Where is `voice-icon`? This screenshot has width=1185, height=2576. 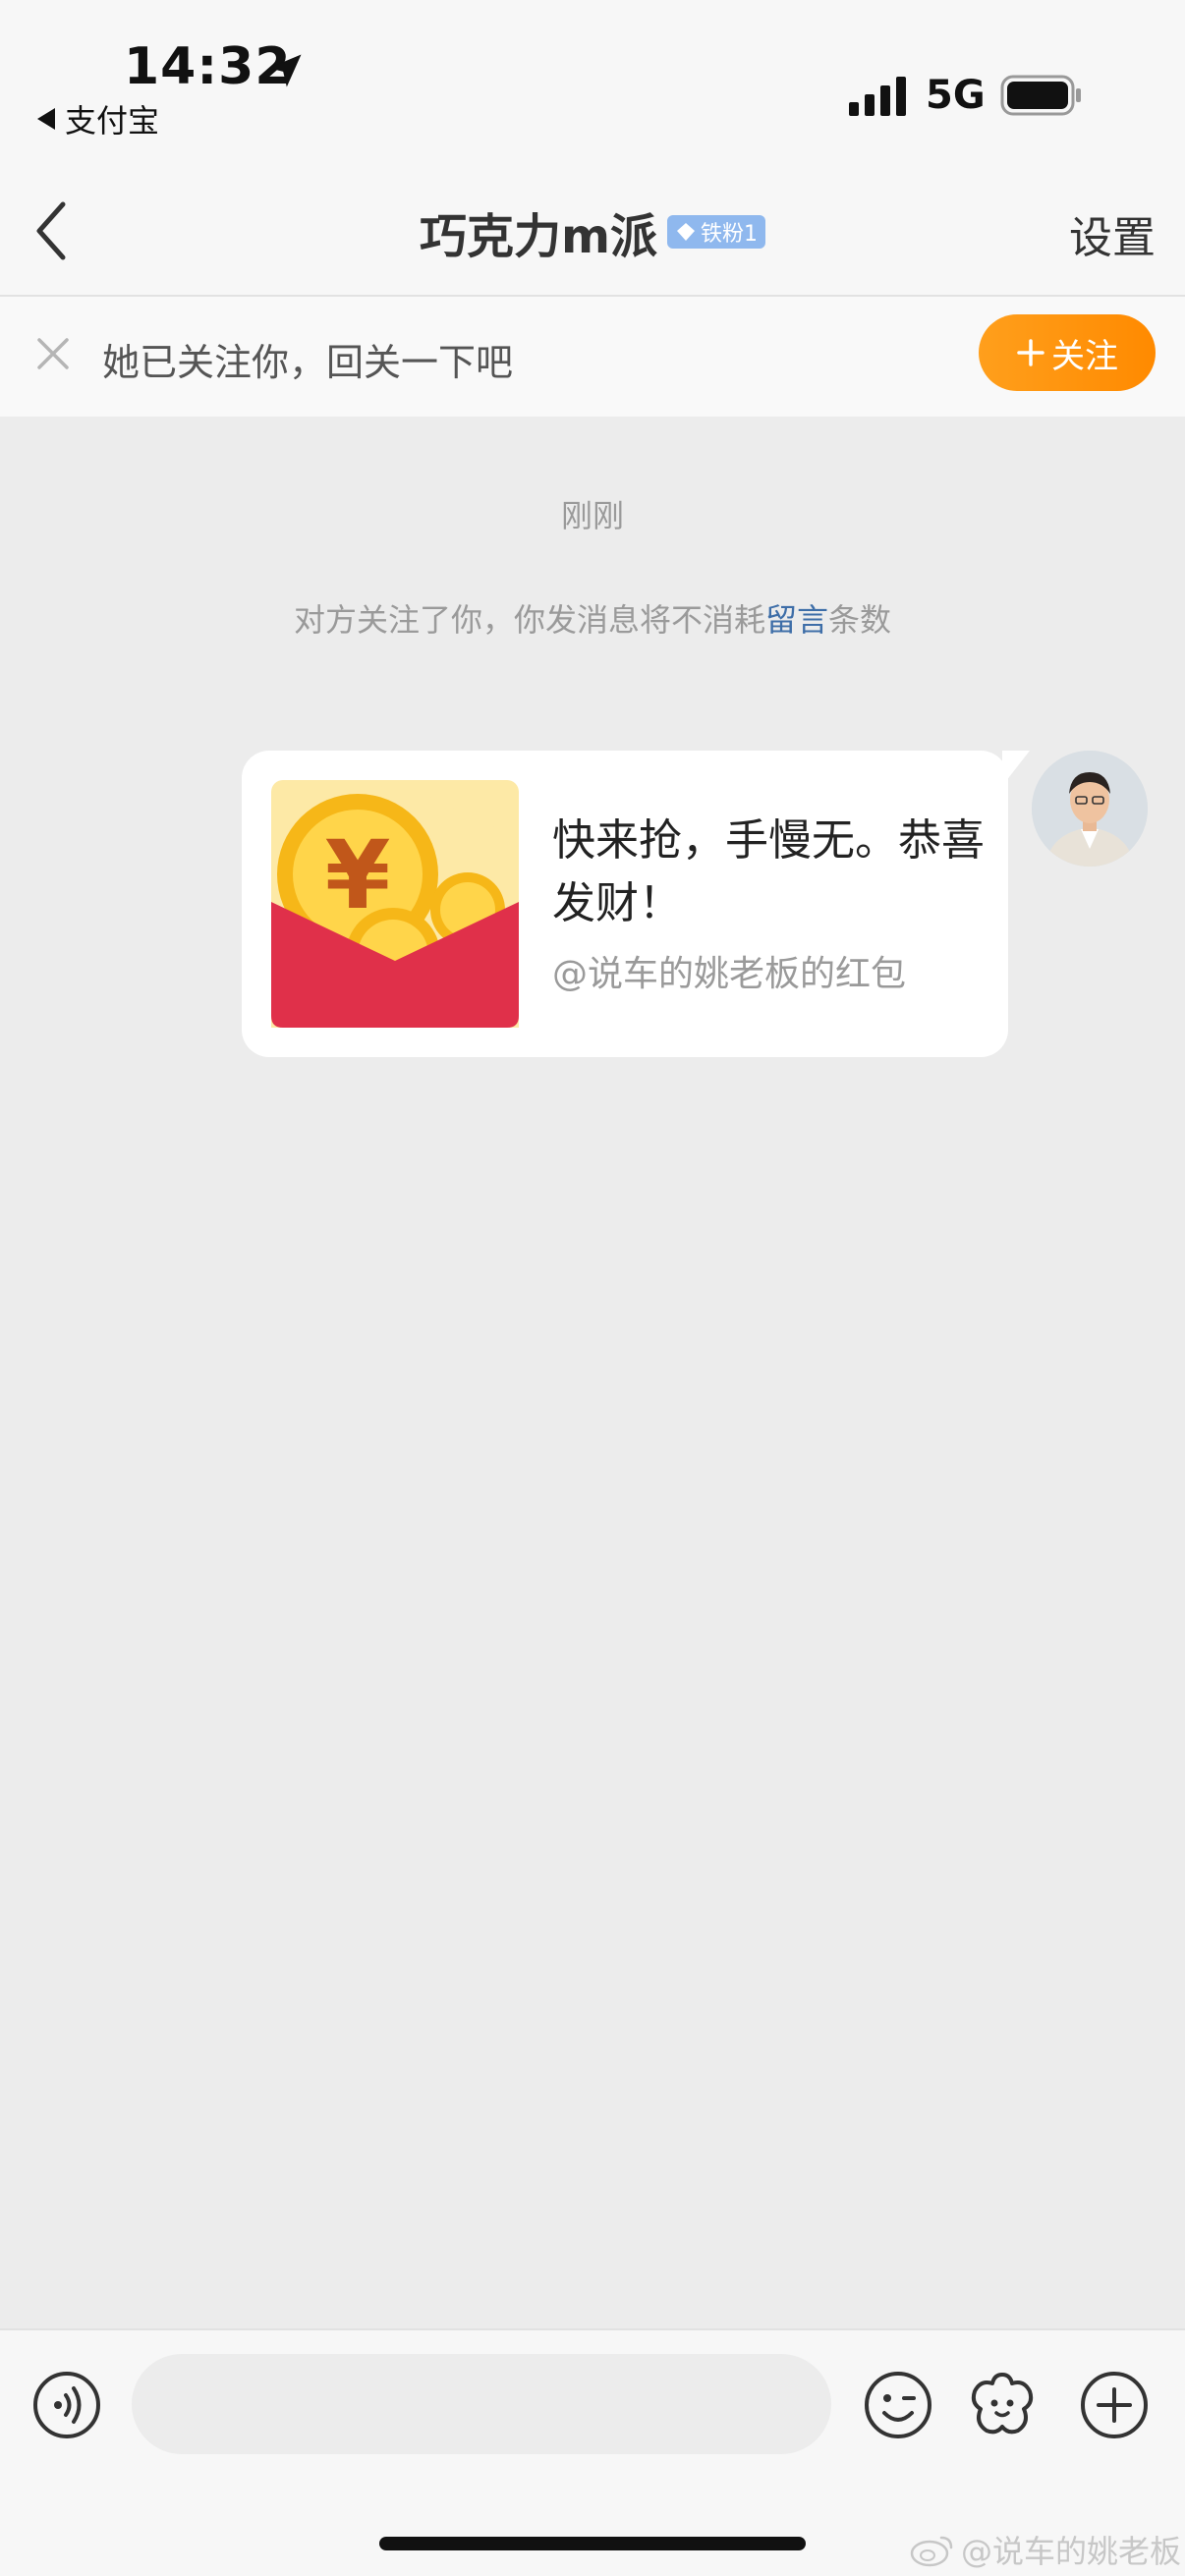 voice-icon is located at coordinates (67, 2405).